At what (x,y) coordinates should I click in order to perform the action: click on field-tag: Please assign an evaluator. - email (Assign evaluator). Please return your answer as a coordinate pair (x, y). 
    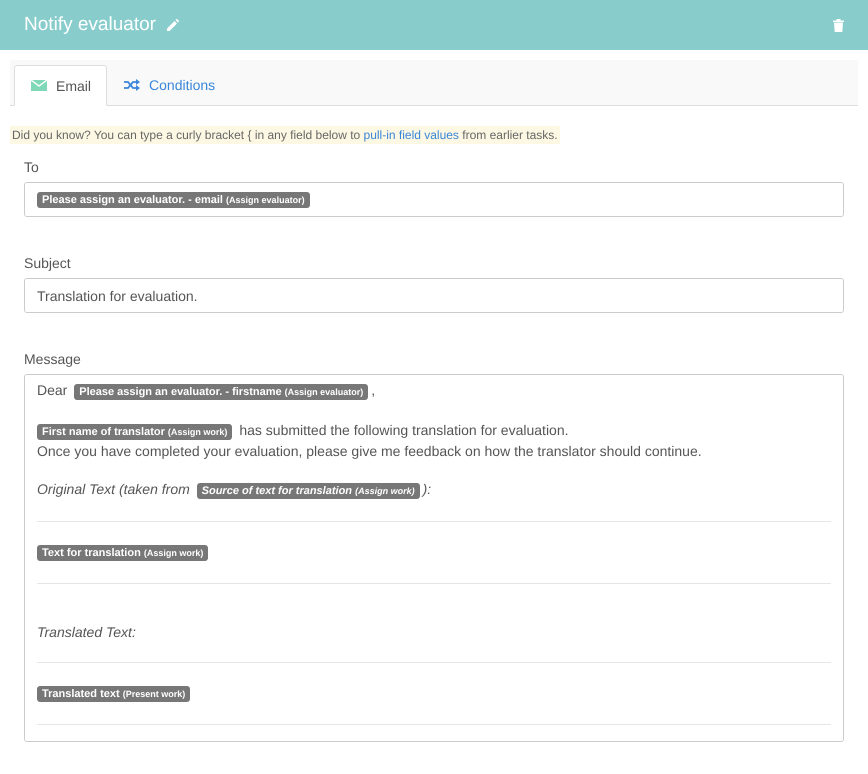
    Looking at the image, I should click on (173, 200).